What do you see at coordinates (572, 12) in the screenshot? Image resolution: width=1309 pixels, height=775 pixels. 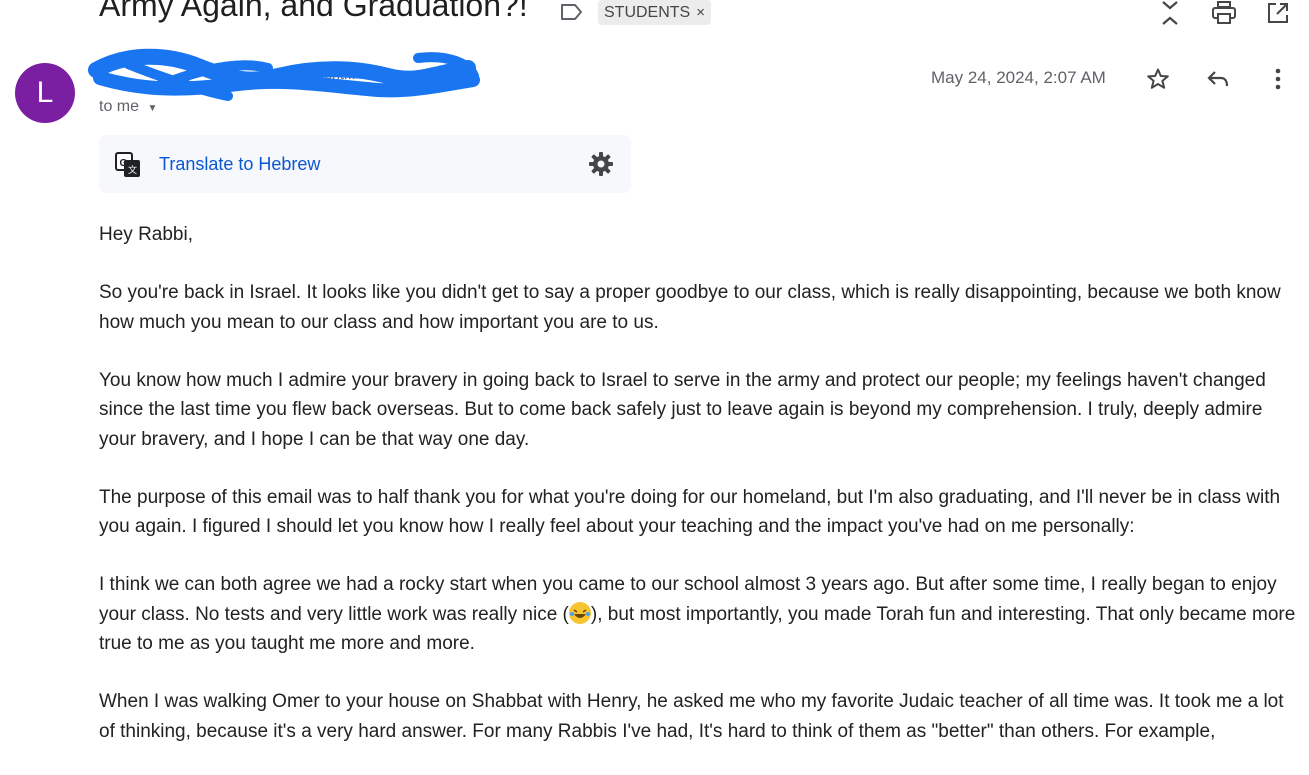 I see `label-icon` at bounding box center [572, 12].